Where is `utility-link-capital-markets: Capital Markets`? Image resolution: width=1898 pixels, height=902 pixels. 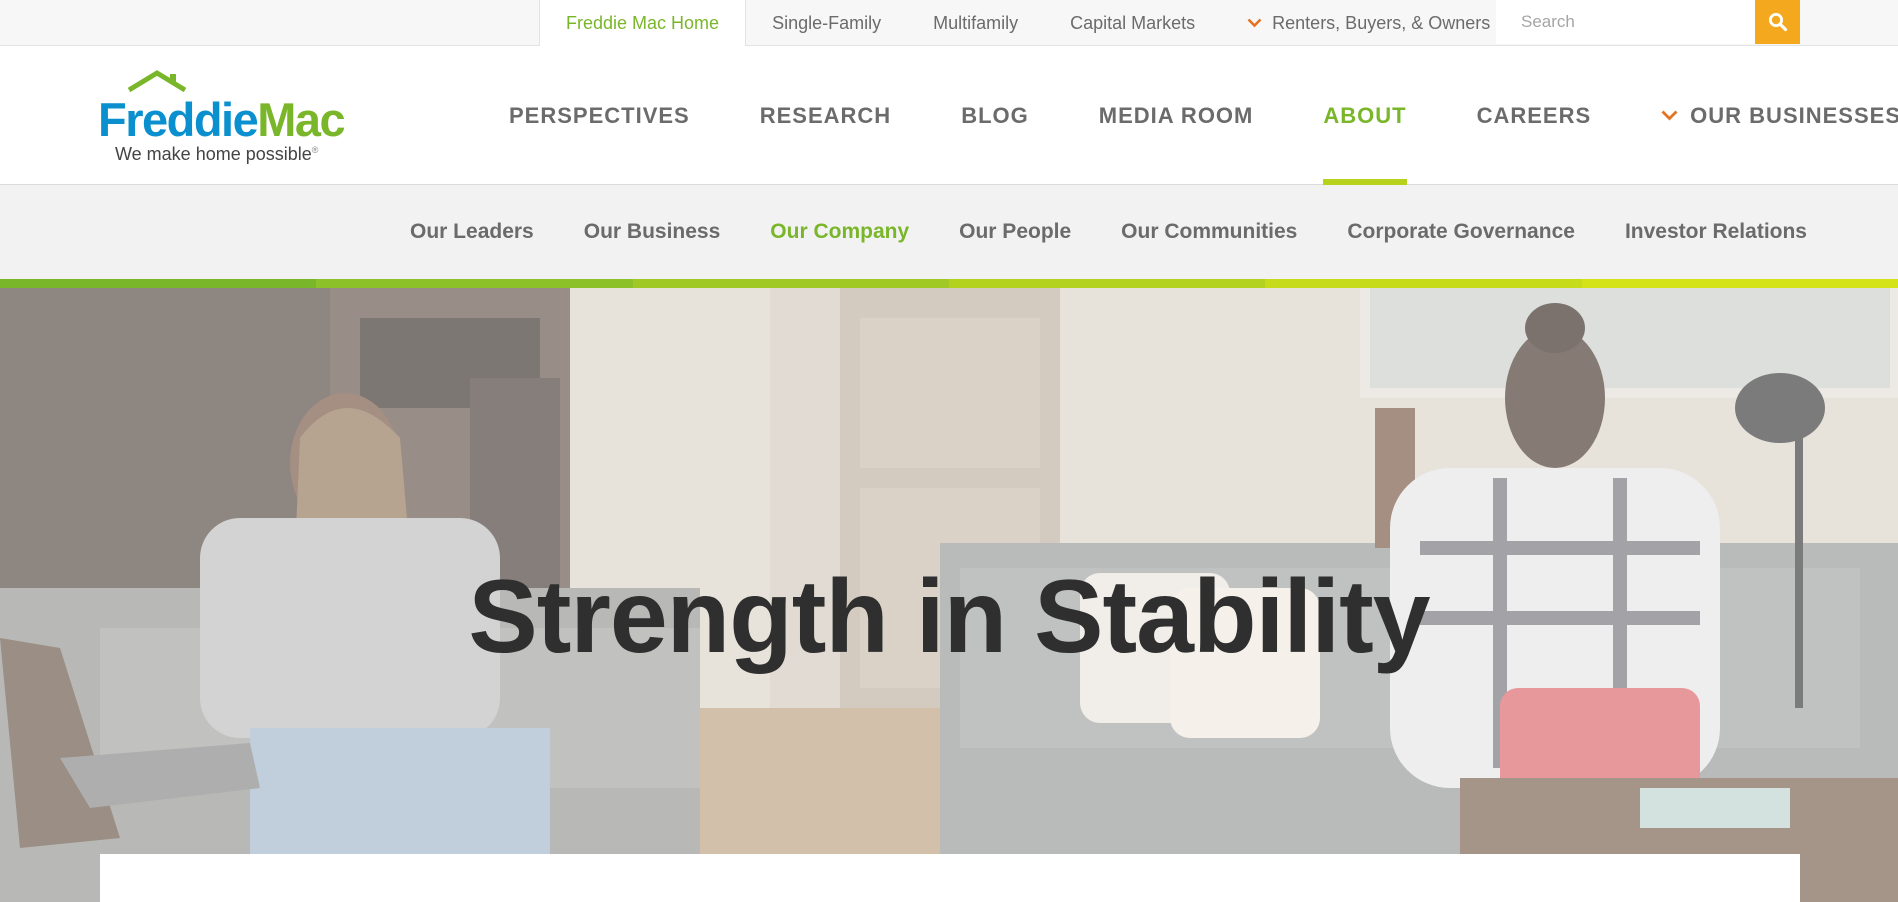 utility-link-capital-markets: Capital Markets is located at coordinates (1132, 23).